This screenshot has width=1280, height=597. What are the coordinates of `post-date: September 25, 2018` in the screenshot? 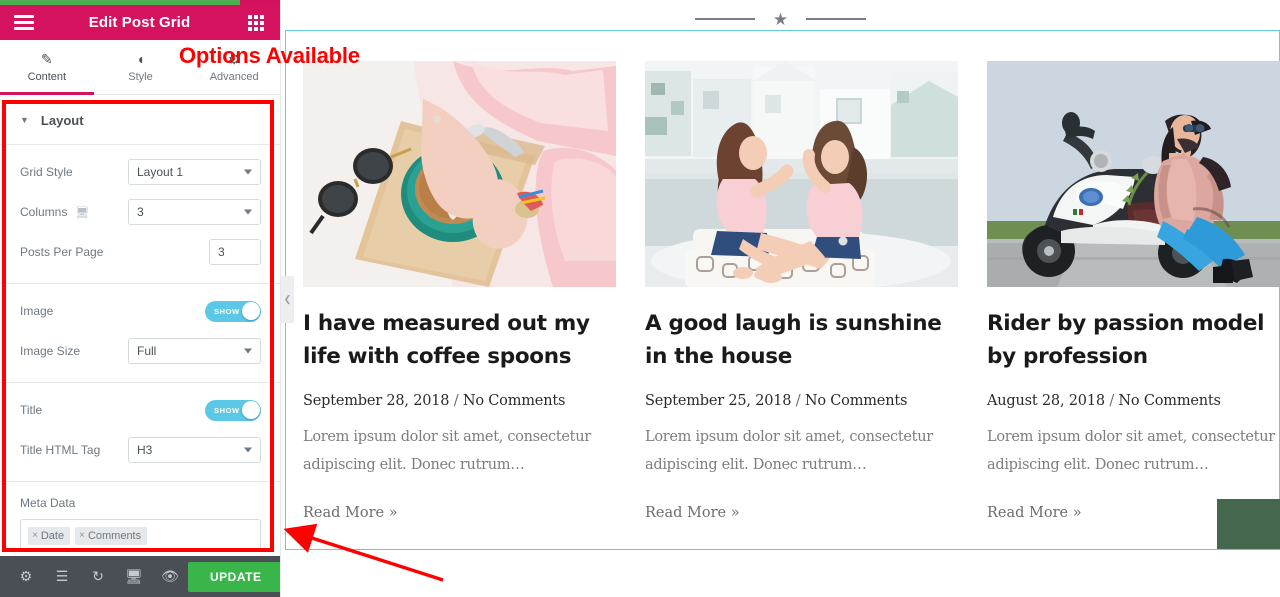 It's located at (718, 400).